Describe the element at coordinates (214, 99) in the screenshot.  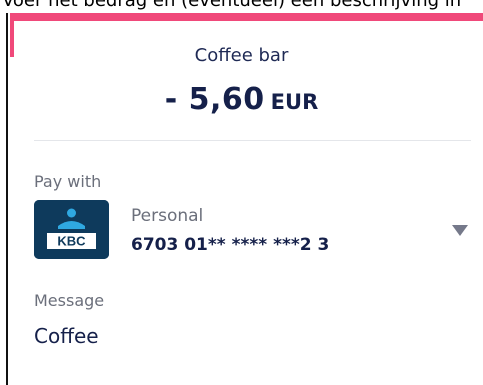
I see `amount-value: - 5,60` at that location.